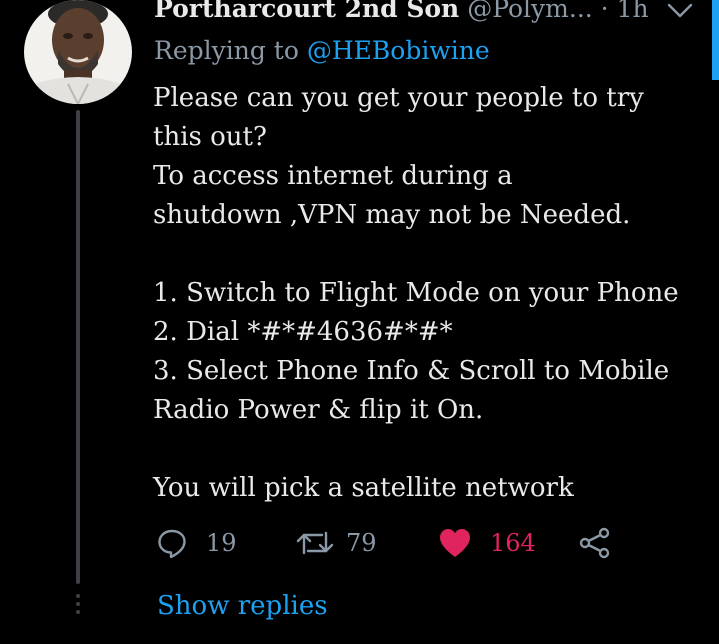 This screenshot has width=719, height=644. What do you see at coordinates (680, 10) in the screenshot?
I see `chevron-down-icon` at bounding box center [680, 10].